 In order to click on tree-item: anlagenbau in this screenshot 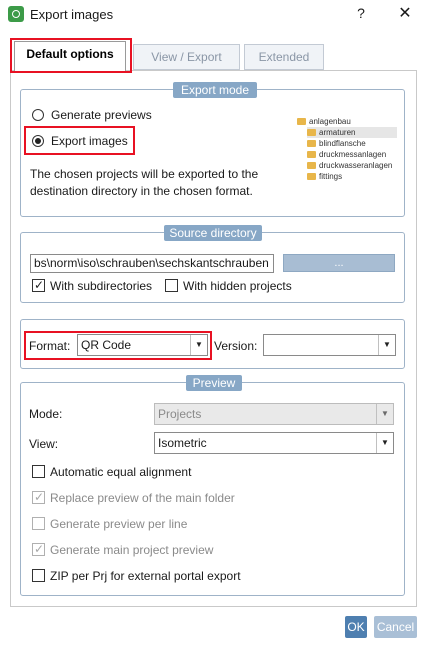, I will do `click(347, 121)`.